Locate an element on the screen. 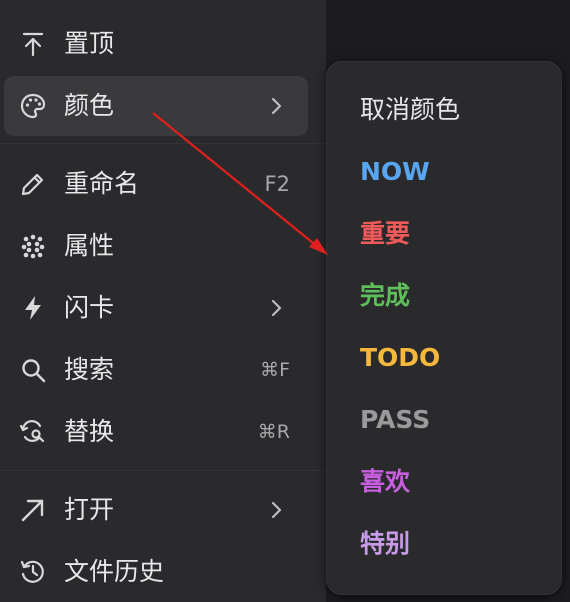  menu-item-properties: 属性 is located at coordinates (156, 246).